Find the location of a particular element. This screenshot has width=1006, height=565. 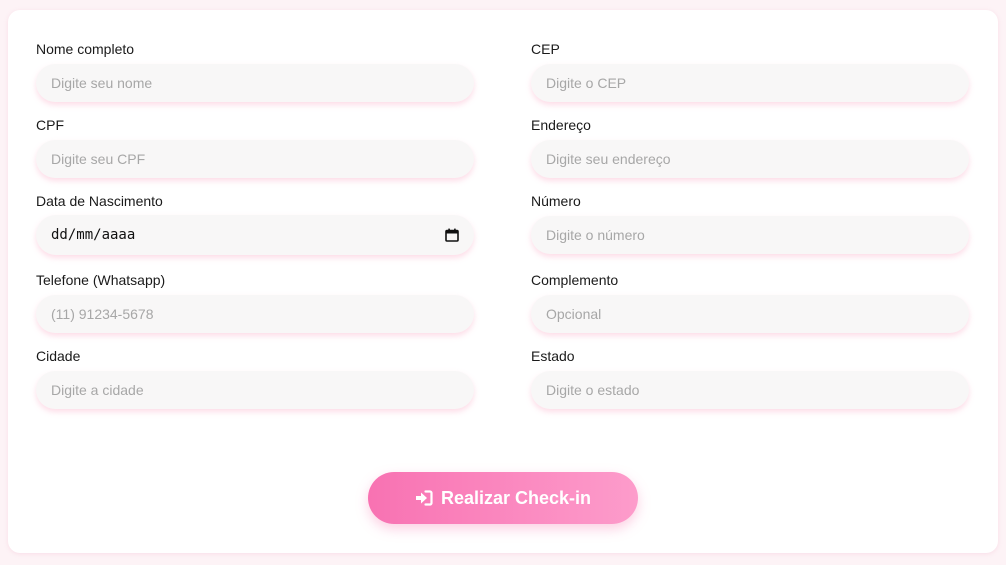

state-field: Estado is located at coordinates (750, 378).